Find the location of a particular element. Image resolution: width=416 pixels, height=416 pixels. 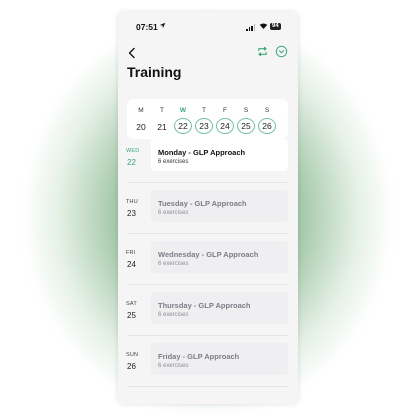

workout-weekday: FRI is located at coordinates (131, 253).